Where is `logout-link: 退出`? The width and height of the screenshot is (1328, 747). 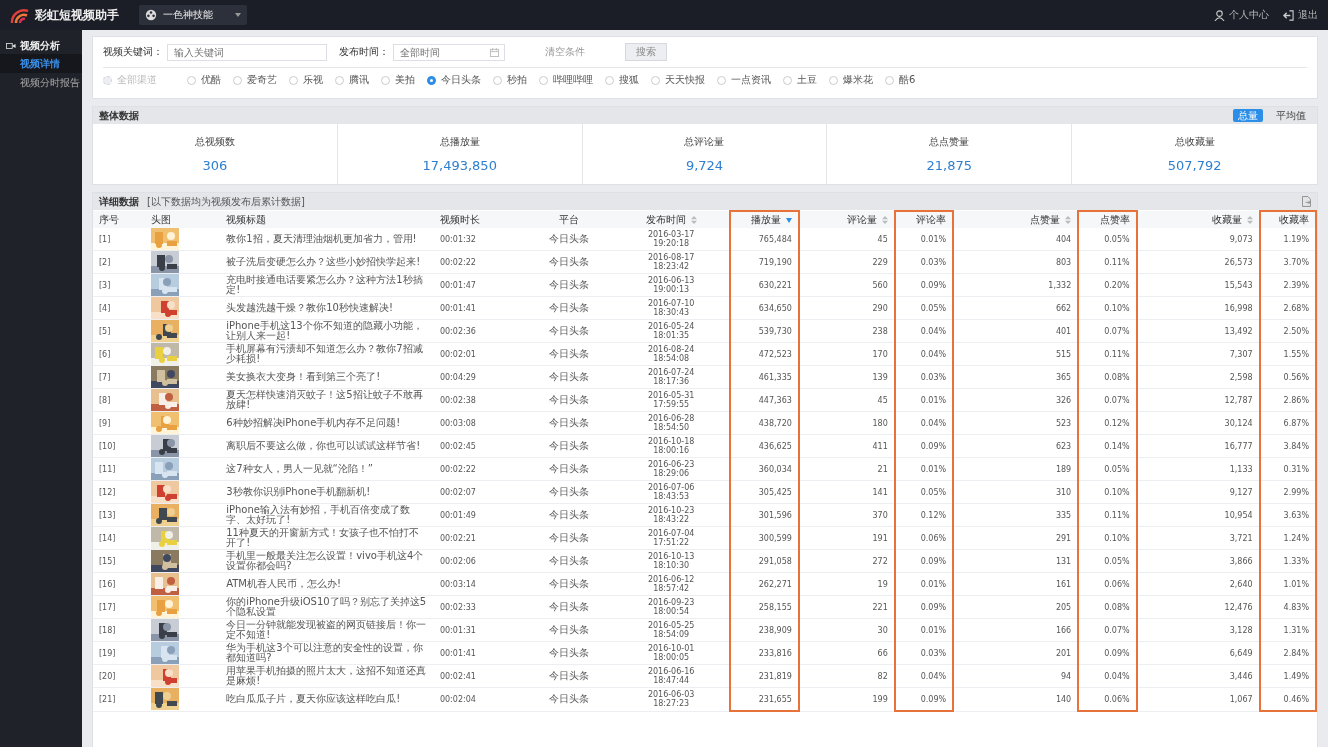
logout-link: 退出 is located at coordinates (1300, 15).